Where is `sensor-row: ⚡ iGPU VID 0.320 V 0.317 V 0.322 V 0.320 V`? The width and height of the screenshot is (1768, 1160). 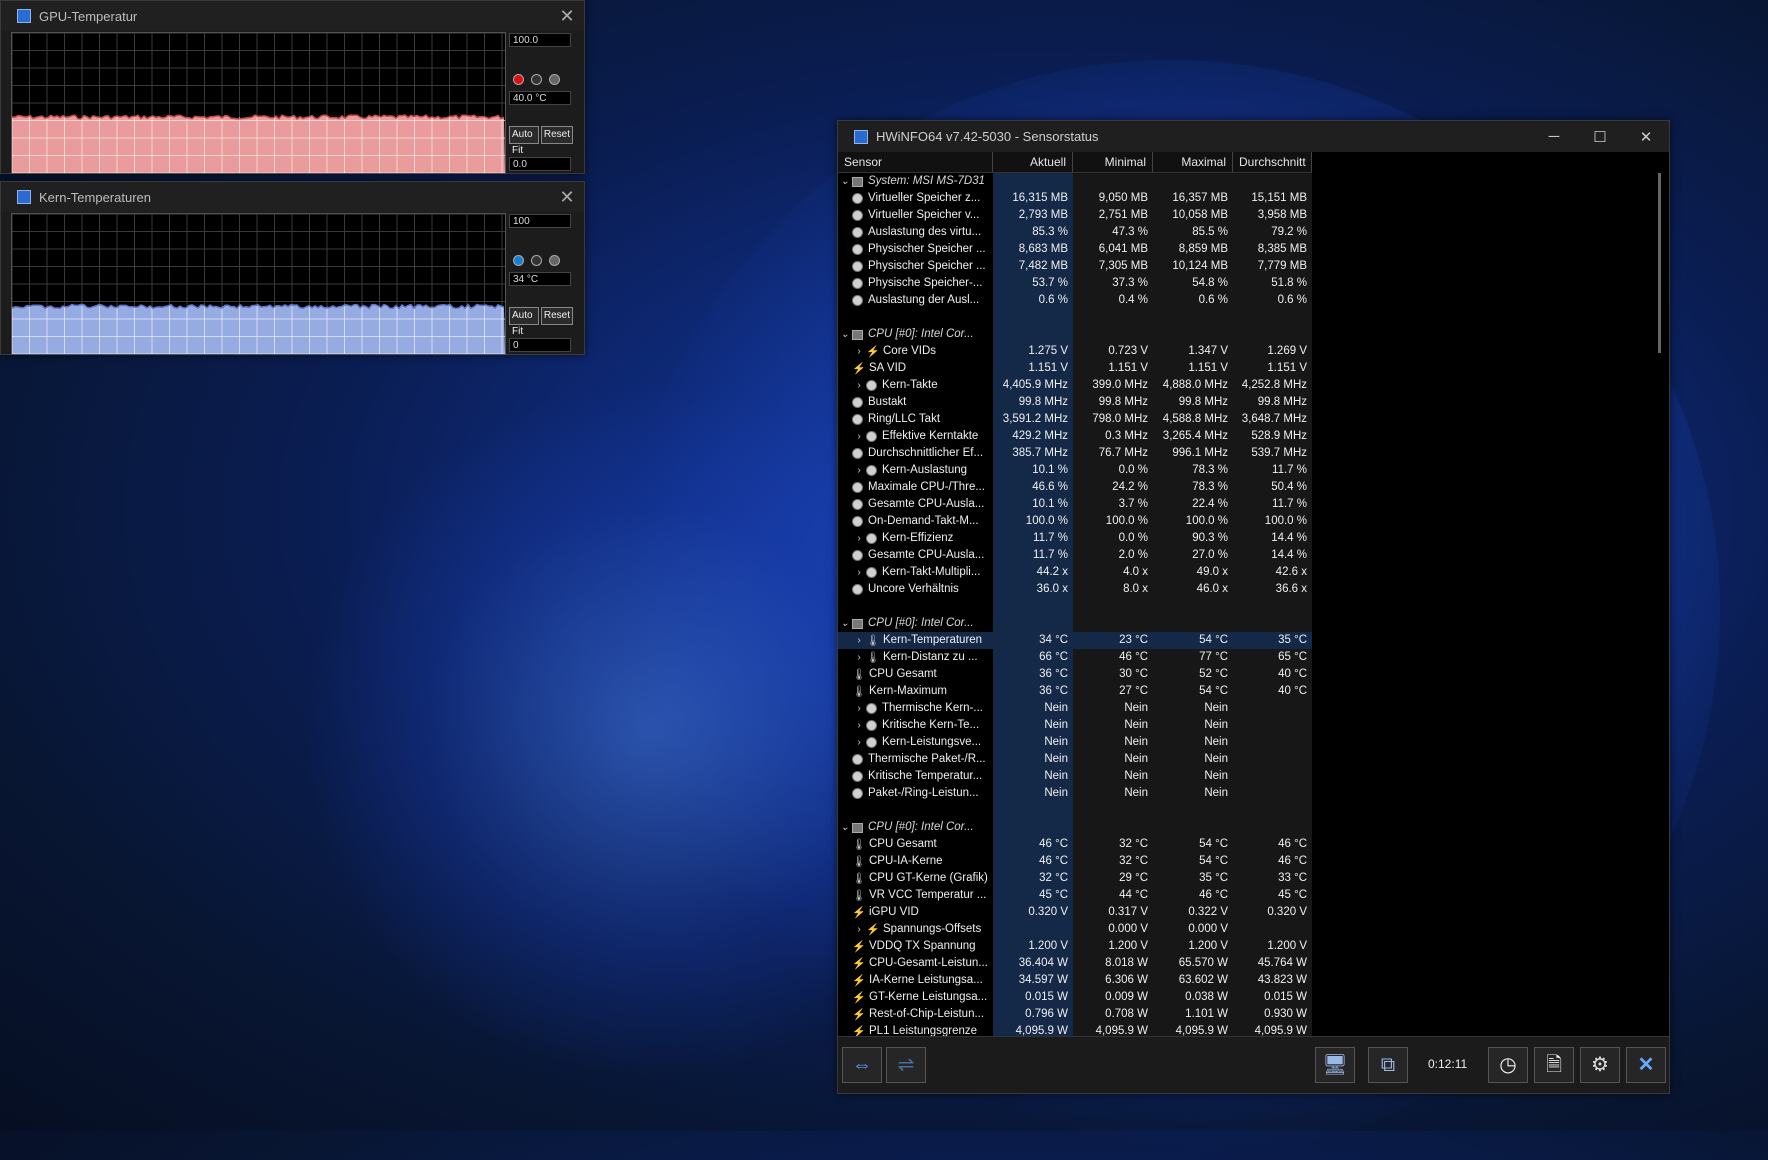 sensor-row: ⚡ iGPU VID 0.320 V 0.317 V 0.322 V 0.320 V is located at coordinates (1243, 912).